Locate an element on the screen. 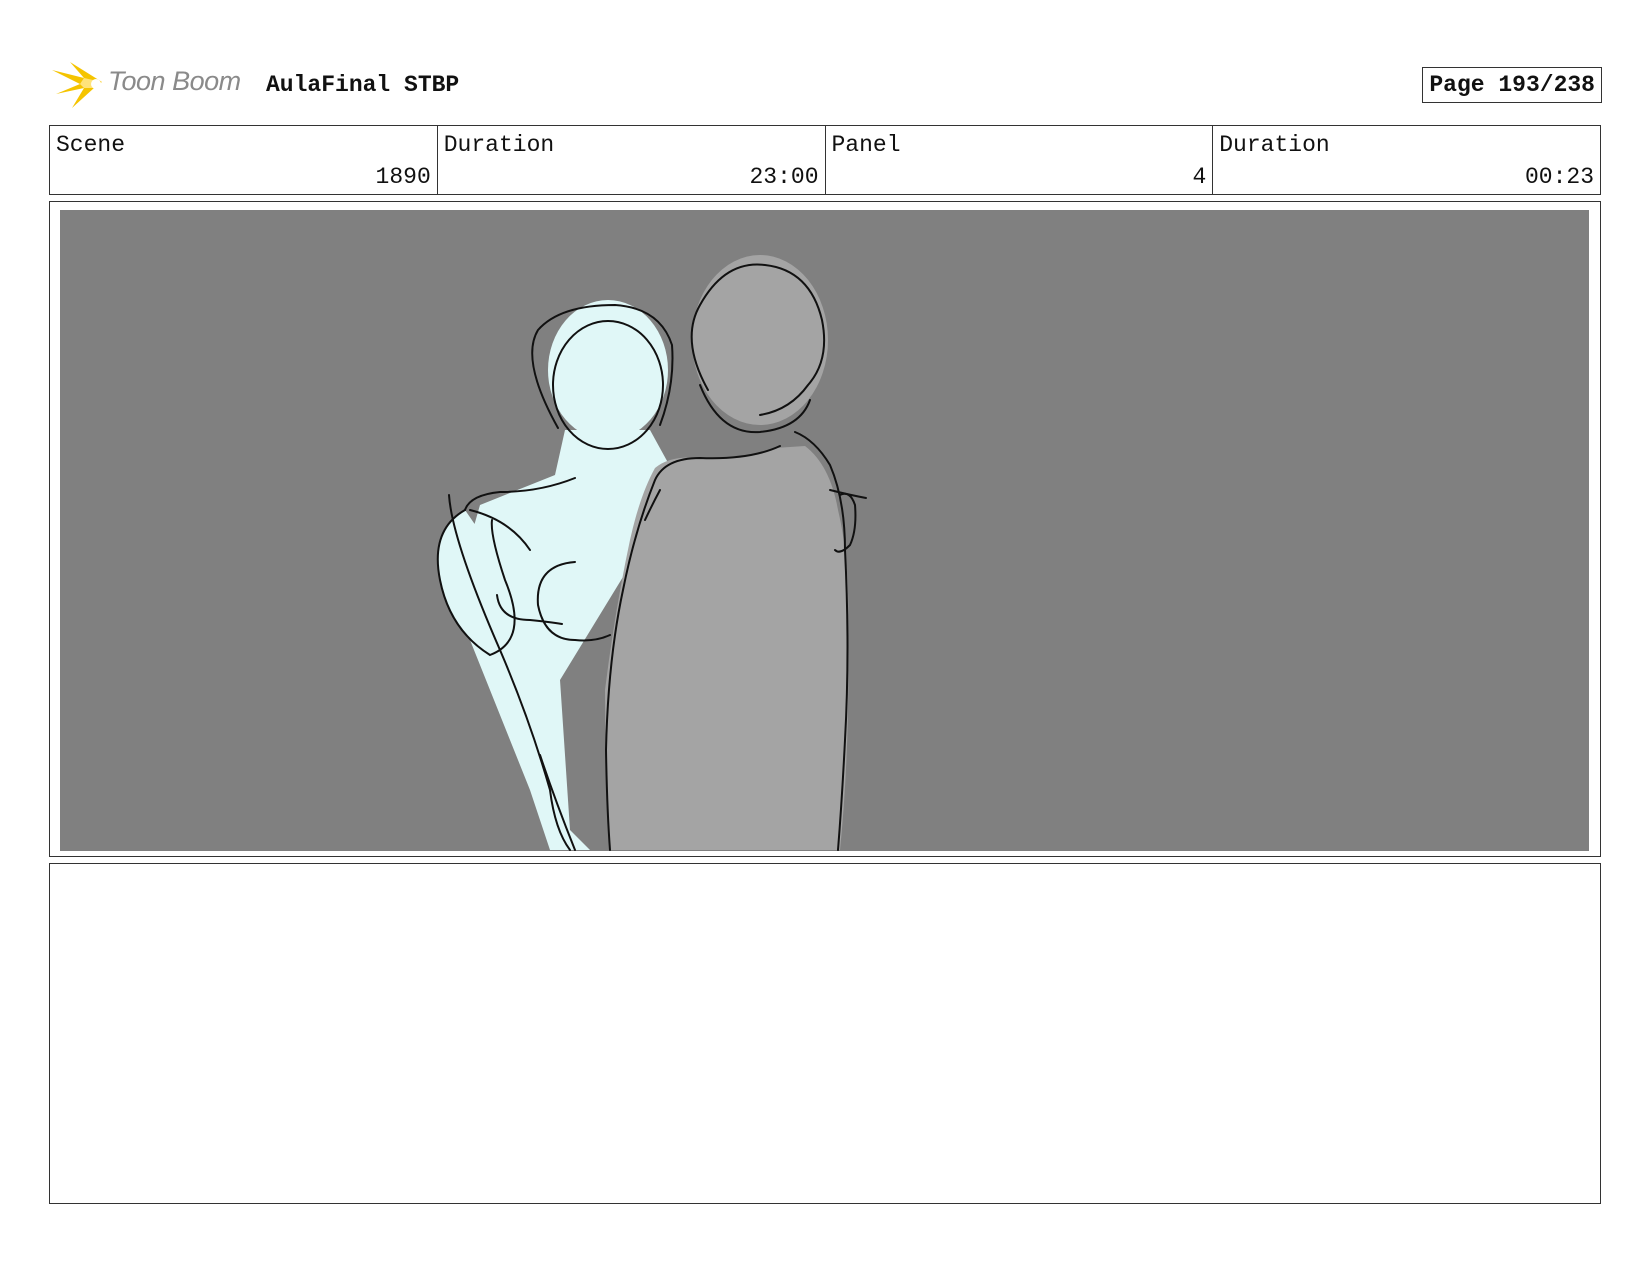  panel-duration-label: Duration is located at coordinates (1274, 145).